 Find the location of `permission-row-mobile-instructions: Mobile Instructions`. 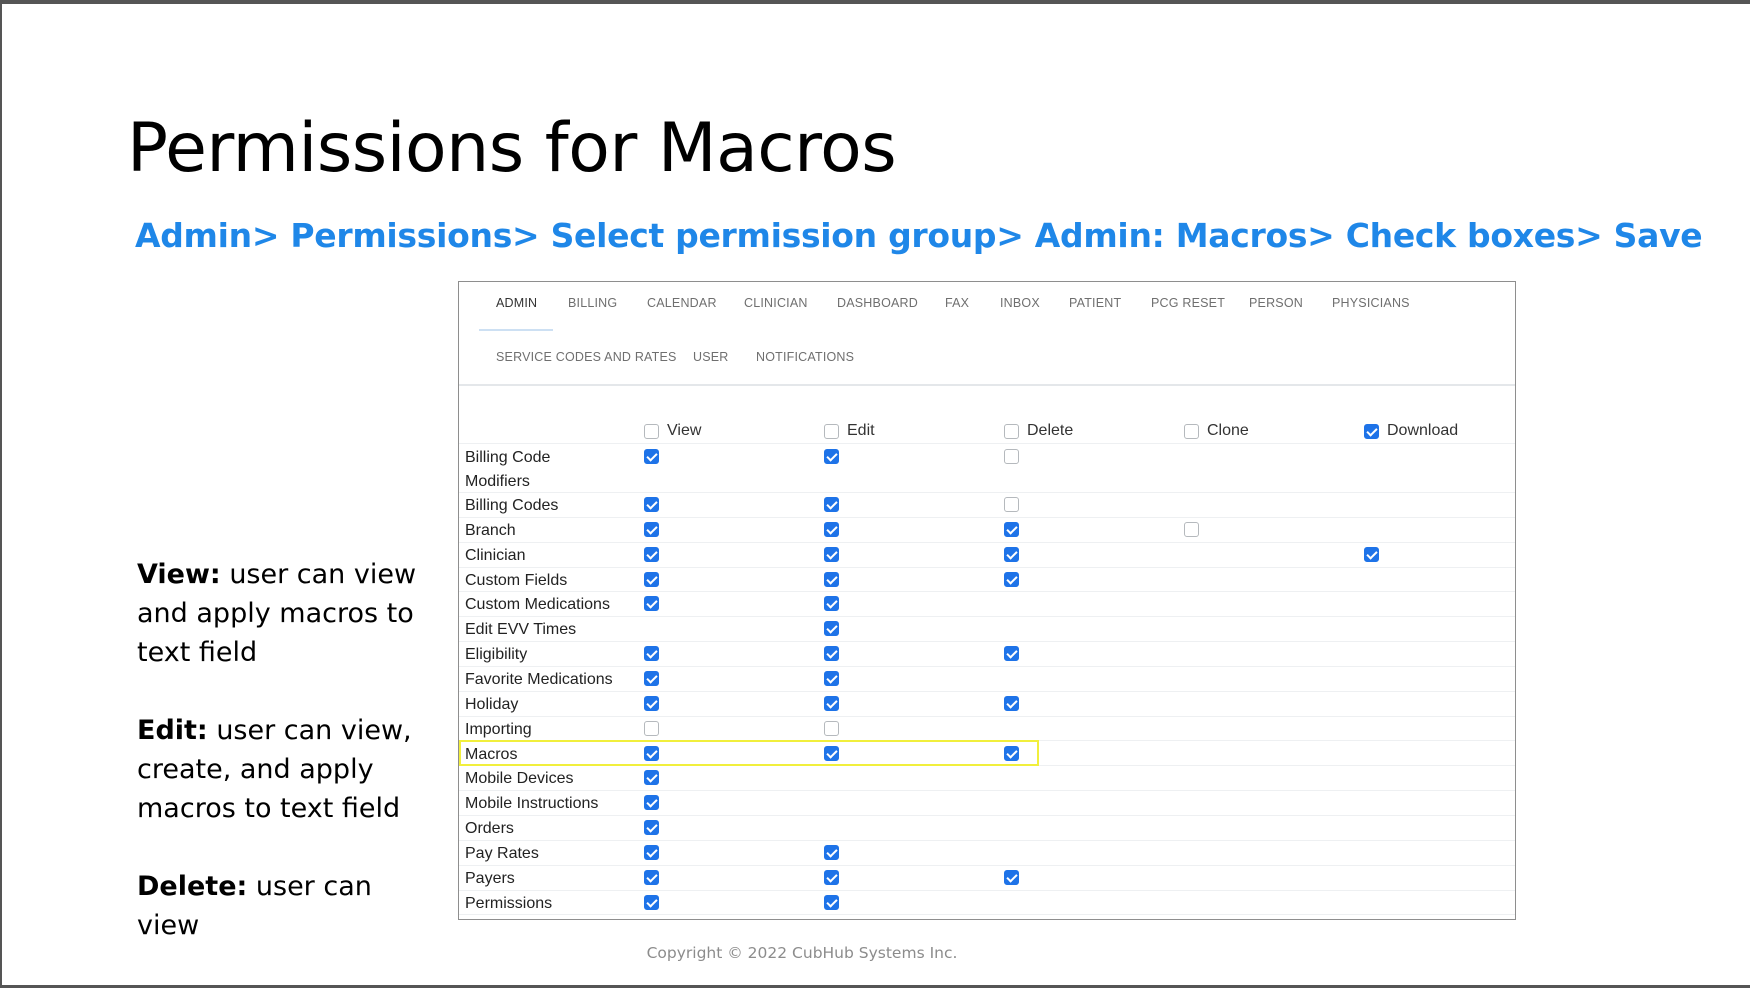

permission-row-mobile-instructions: Mobile Instructions is located at coordinates (987, 803).